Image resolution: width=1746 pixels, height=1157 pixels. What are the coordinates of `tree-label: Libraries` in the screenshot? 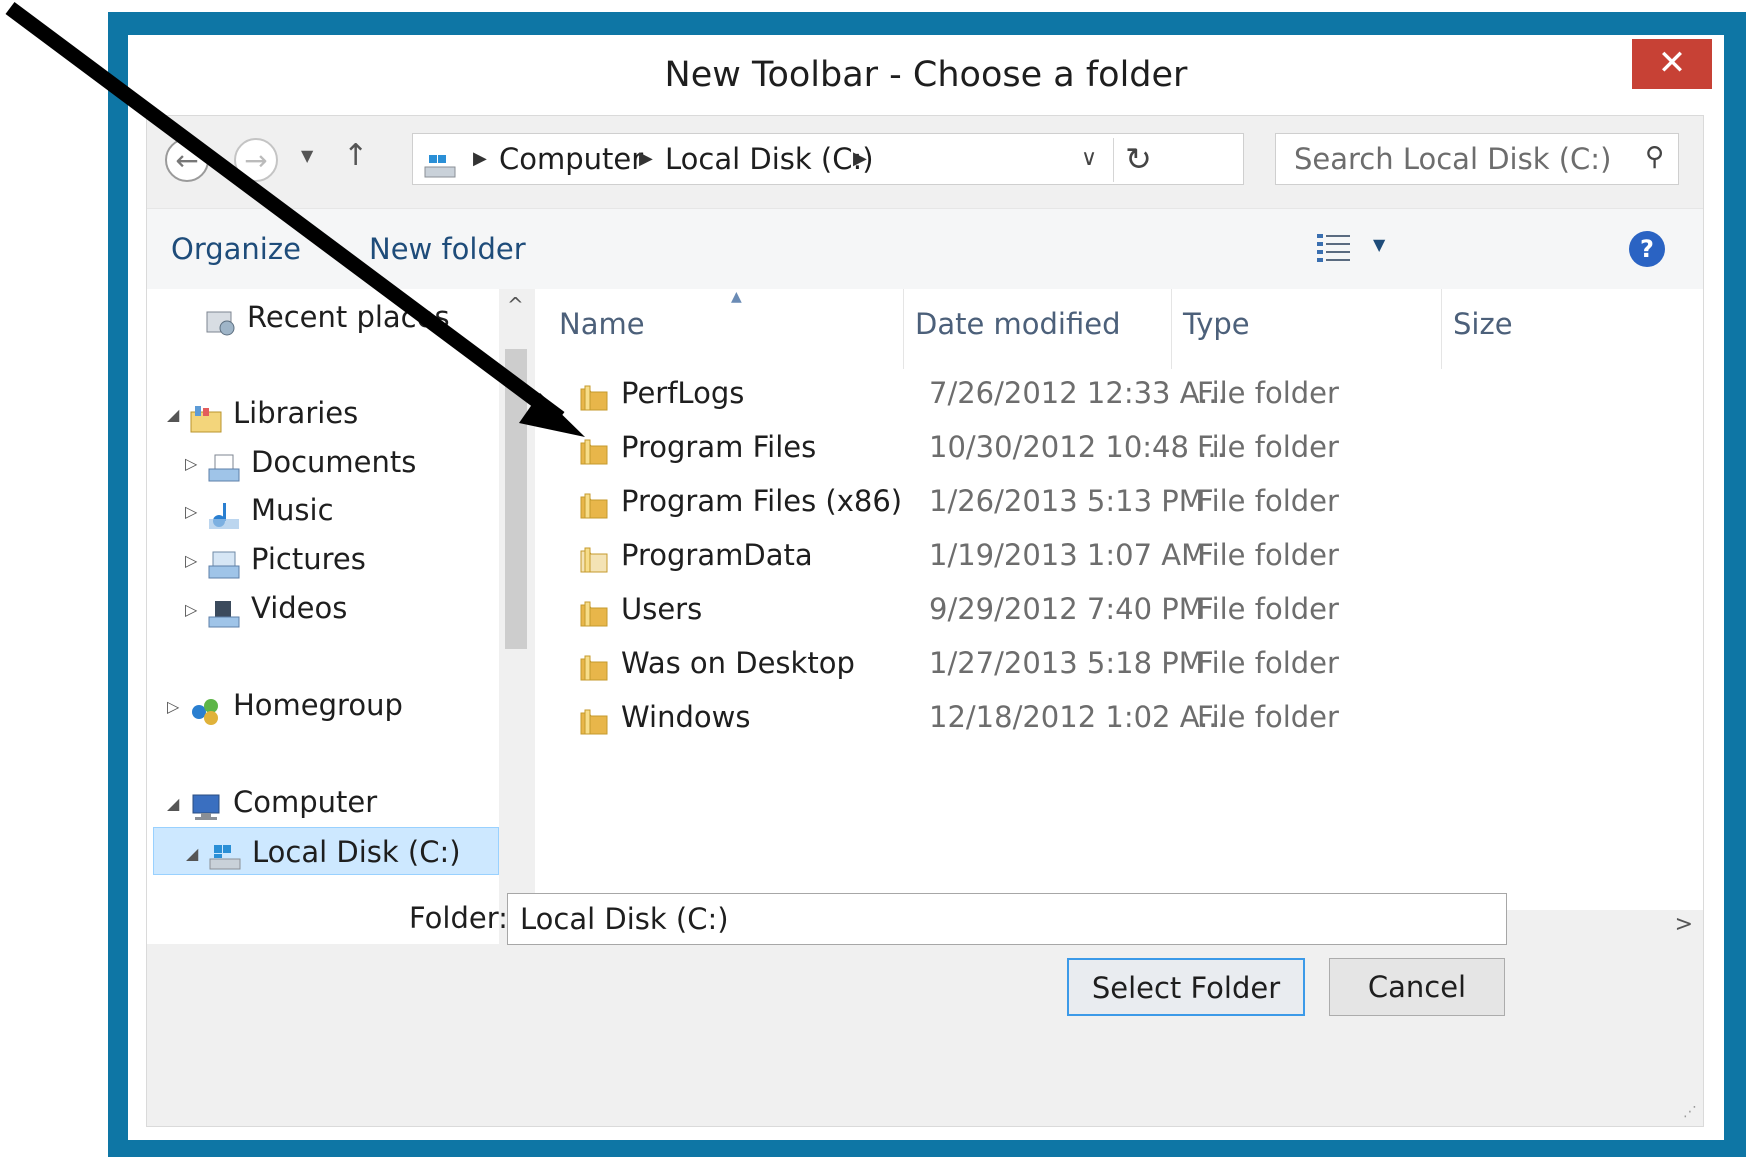 It's located at (296, 413).